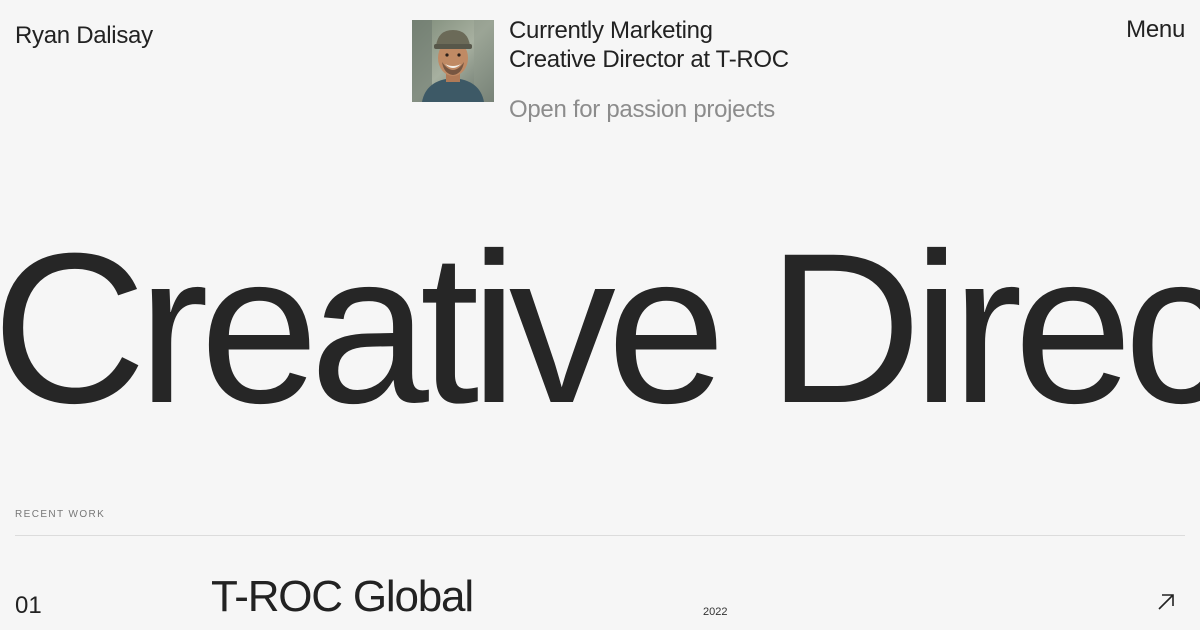  What do you see at coordinates (1166, 602) in the screenshot?
I see `arrow-up-right-icon` at bounding box center [1166, 602].